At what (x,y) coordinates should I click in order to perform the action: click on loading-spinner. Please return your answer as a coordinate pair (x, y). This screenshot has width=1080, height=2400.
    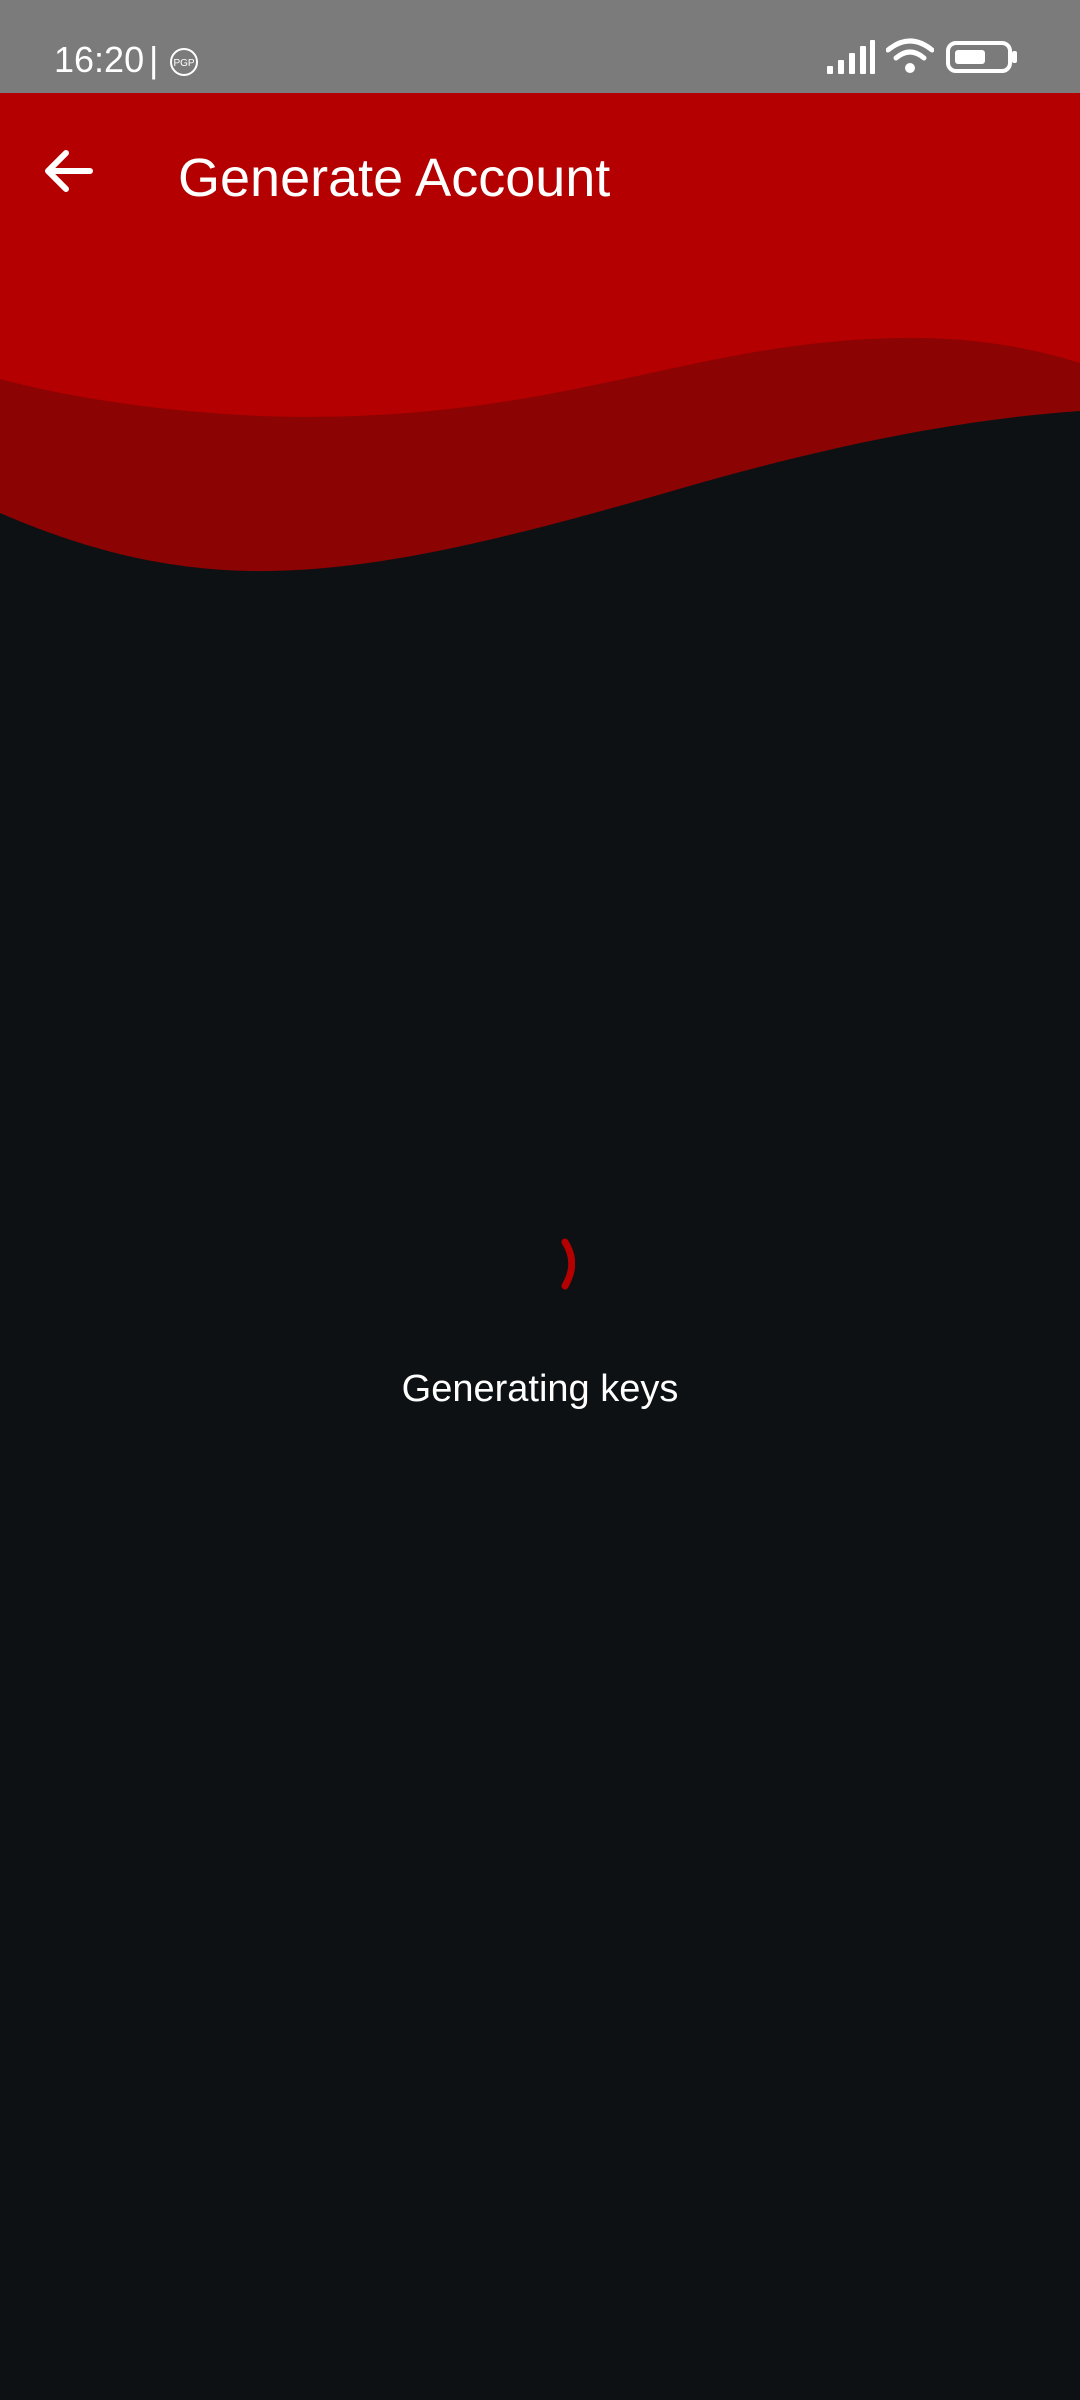
    Looking at the image, I should click on (568, 1264).